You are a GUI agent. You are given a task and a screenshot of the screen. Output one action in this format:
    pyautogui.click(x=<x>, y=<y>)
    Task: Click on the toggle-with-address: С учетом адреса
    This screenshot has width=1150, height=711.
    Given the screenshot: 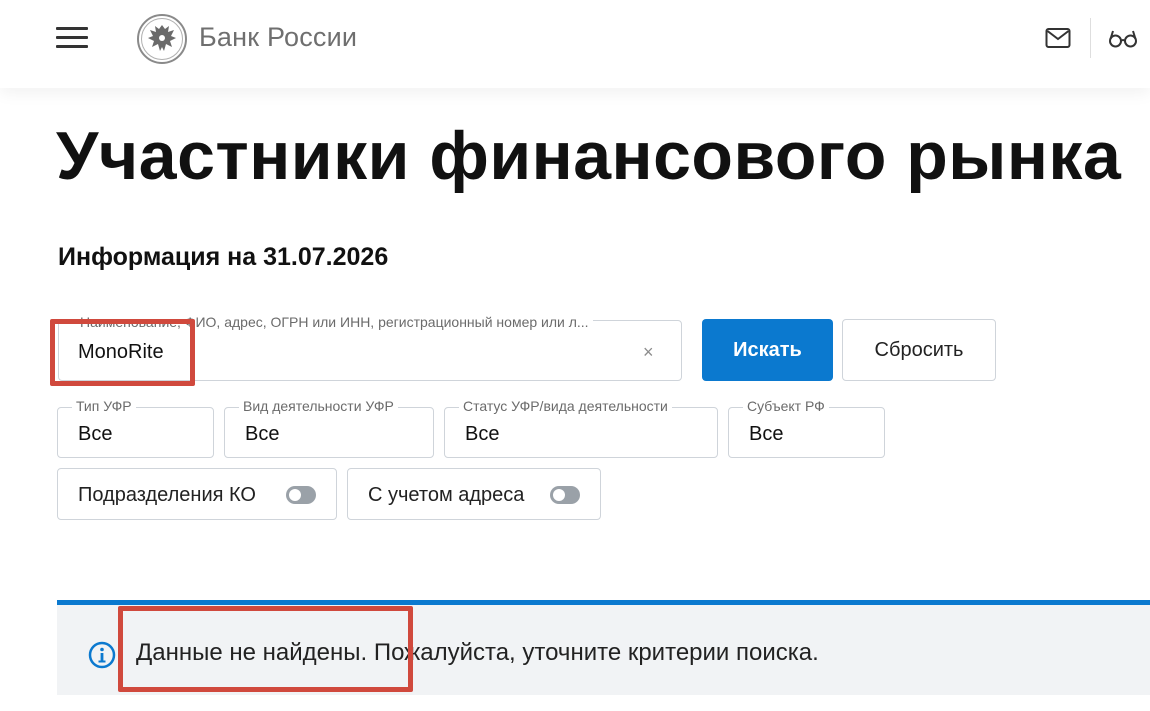 What is the action you would take?
    pyautogui.click(x=474, y=494)
    